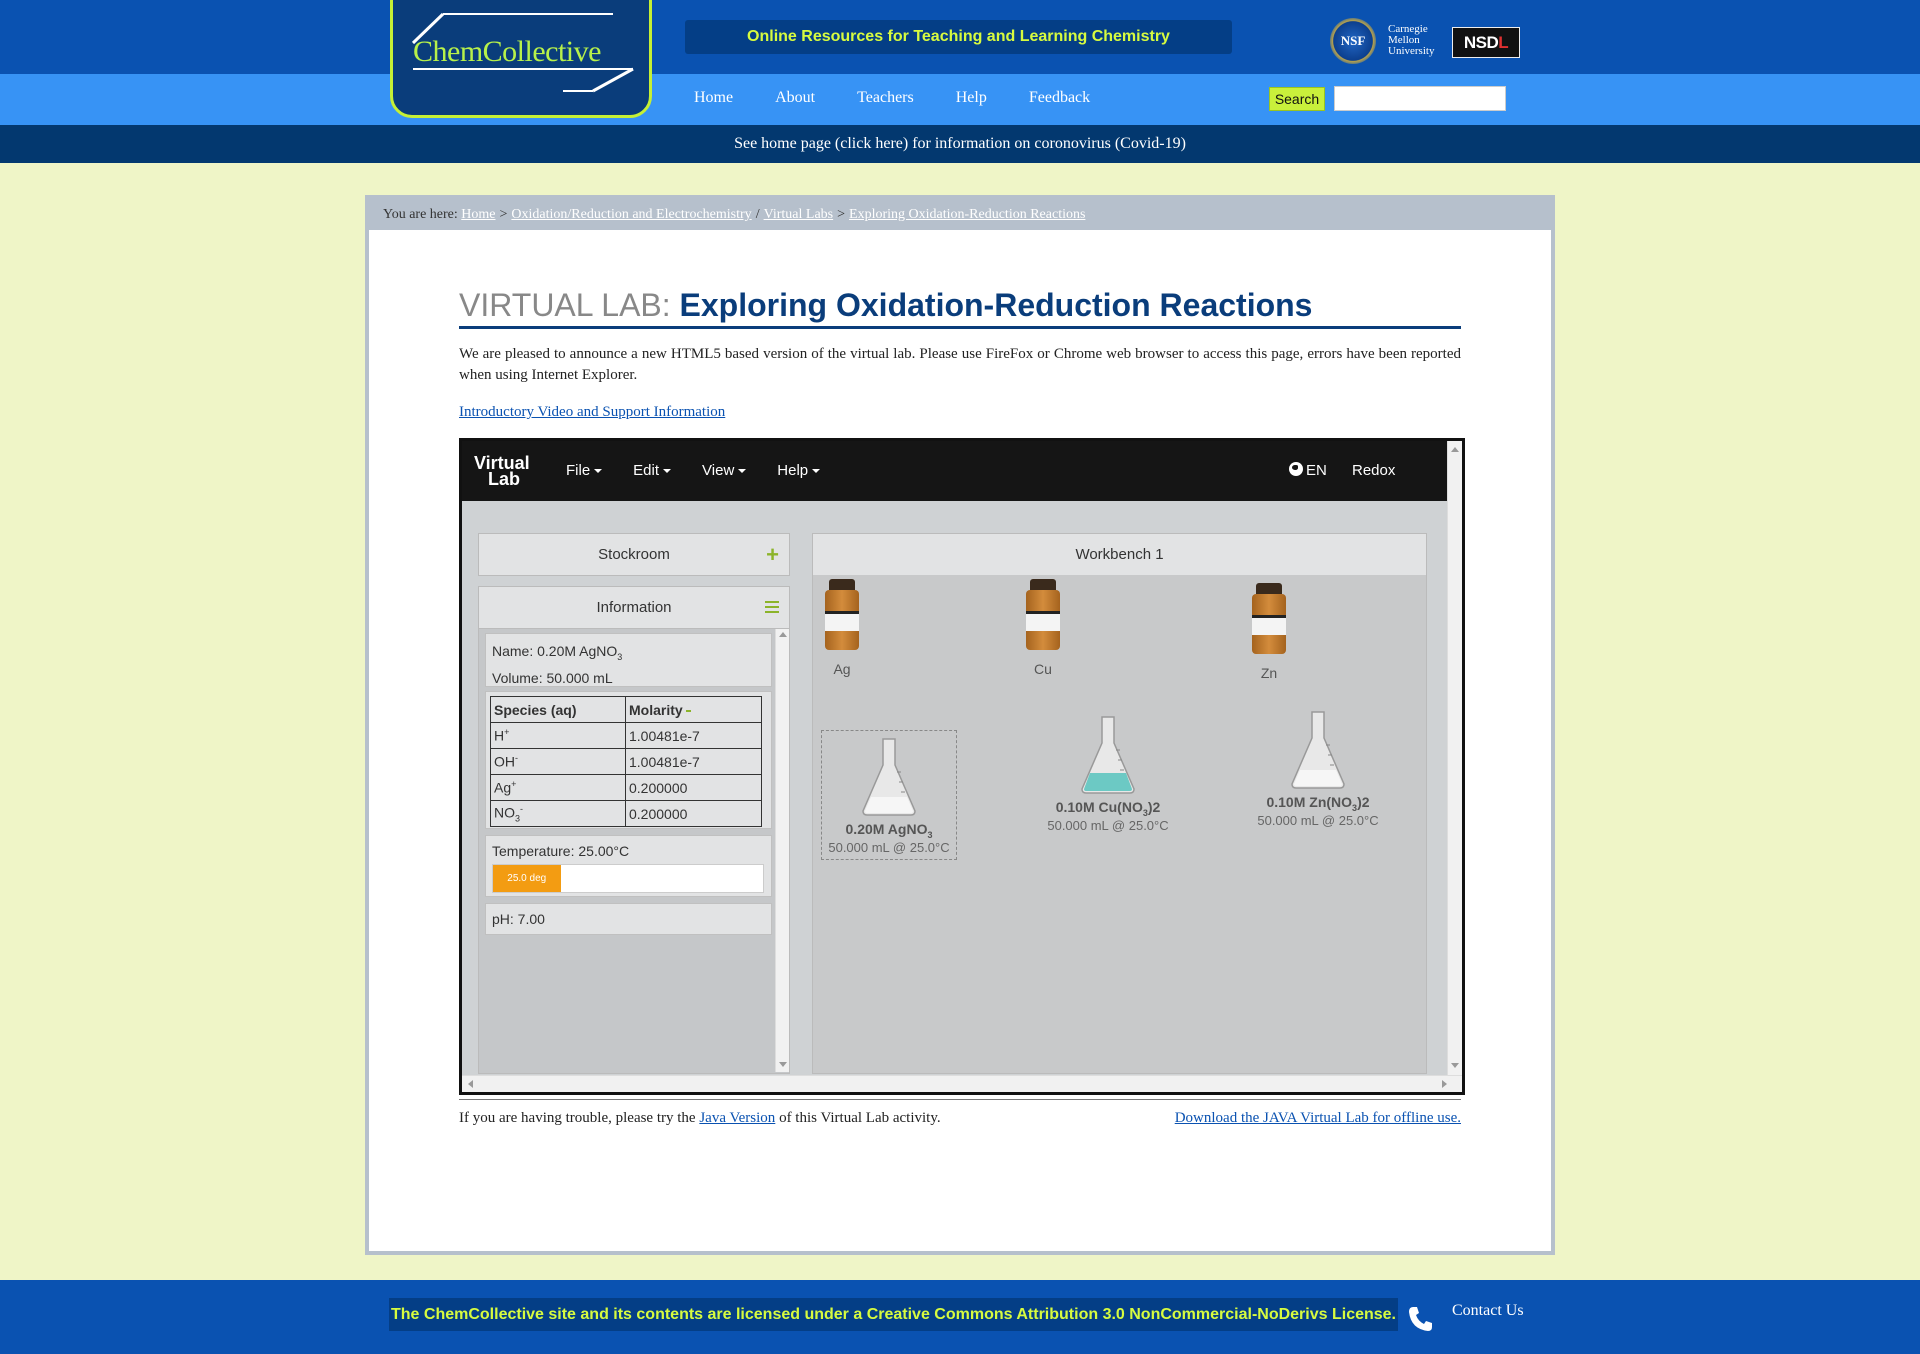 This screenshot has height=1354, width=1920. I want to click on vlab-menu-file: File, so click(584, 471).